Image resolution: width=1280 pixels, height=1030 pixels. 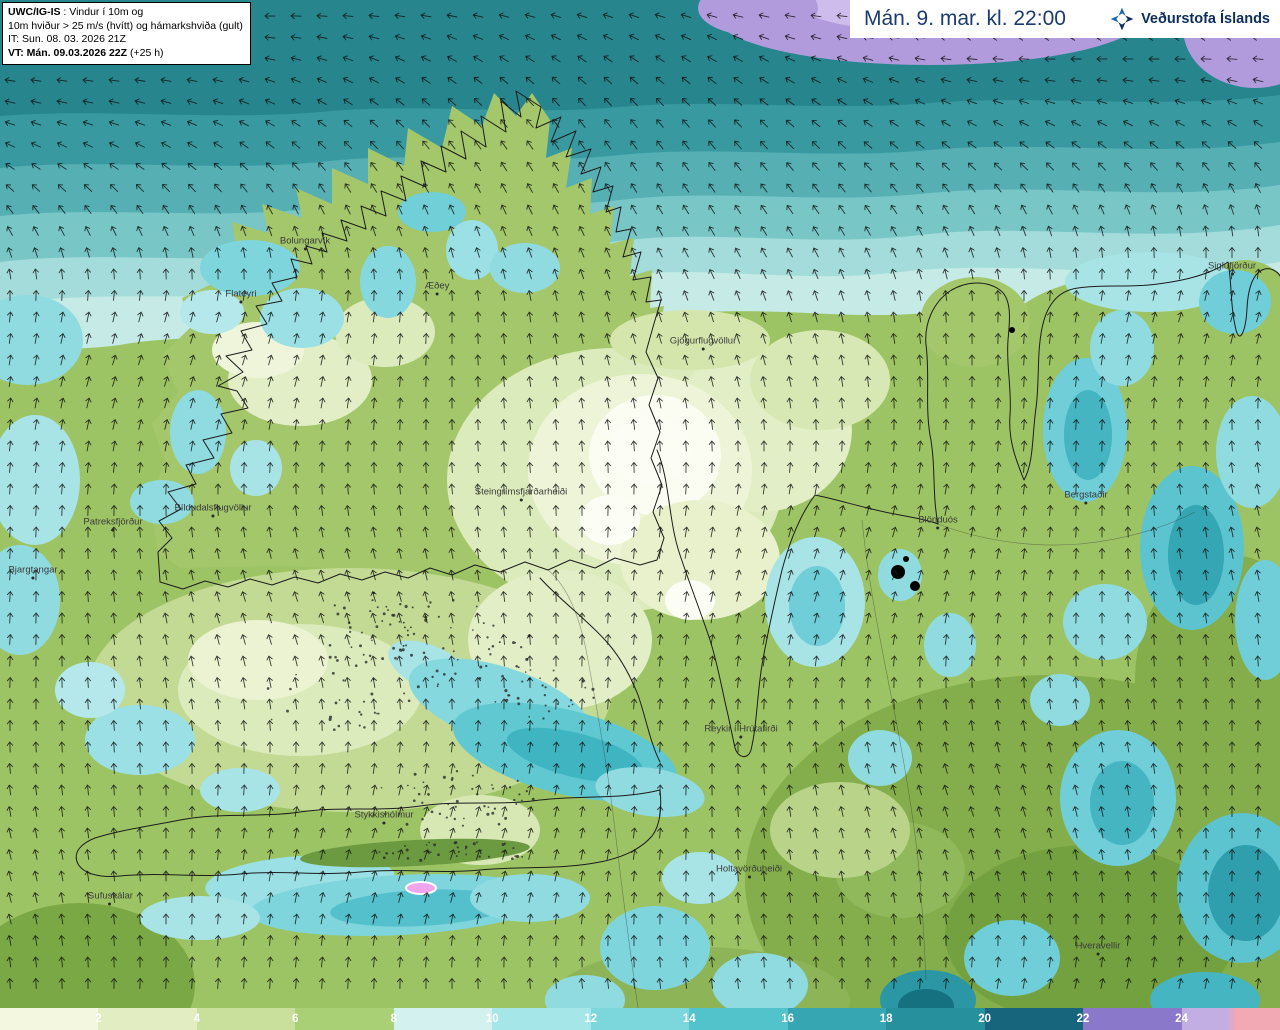 I want to click on model-name: UWC/IG-IS, so click(x=34, y=12).